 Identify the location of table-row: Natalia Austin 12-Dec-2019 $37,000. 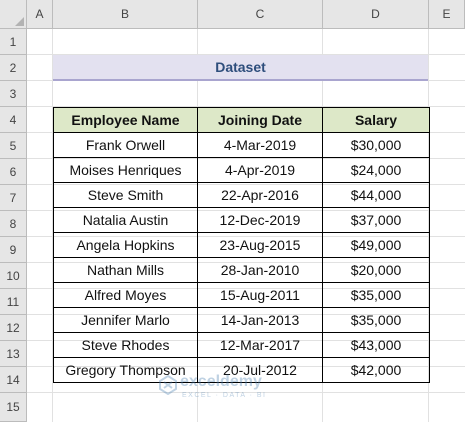
(241, 220).